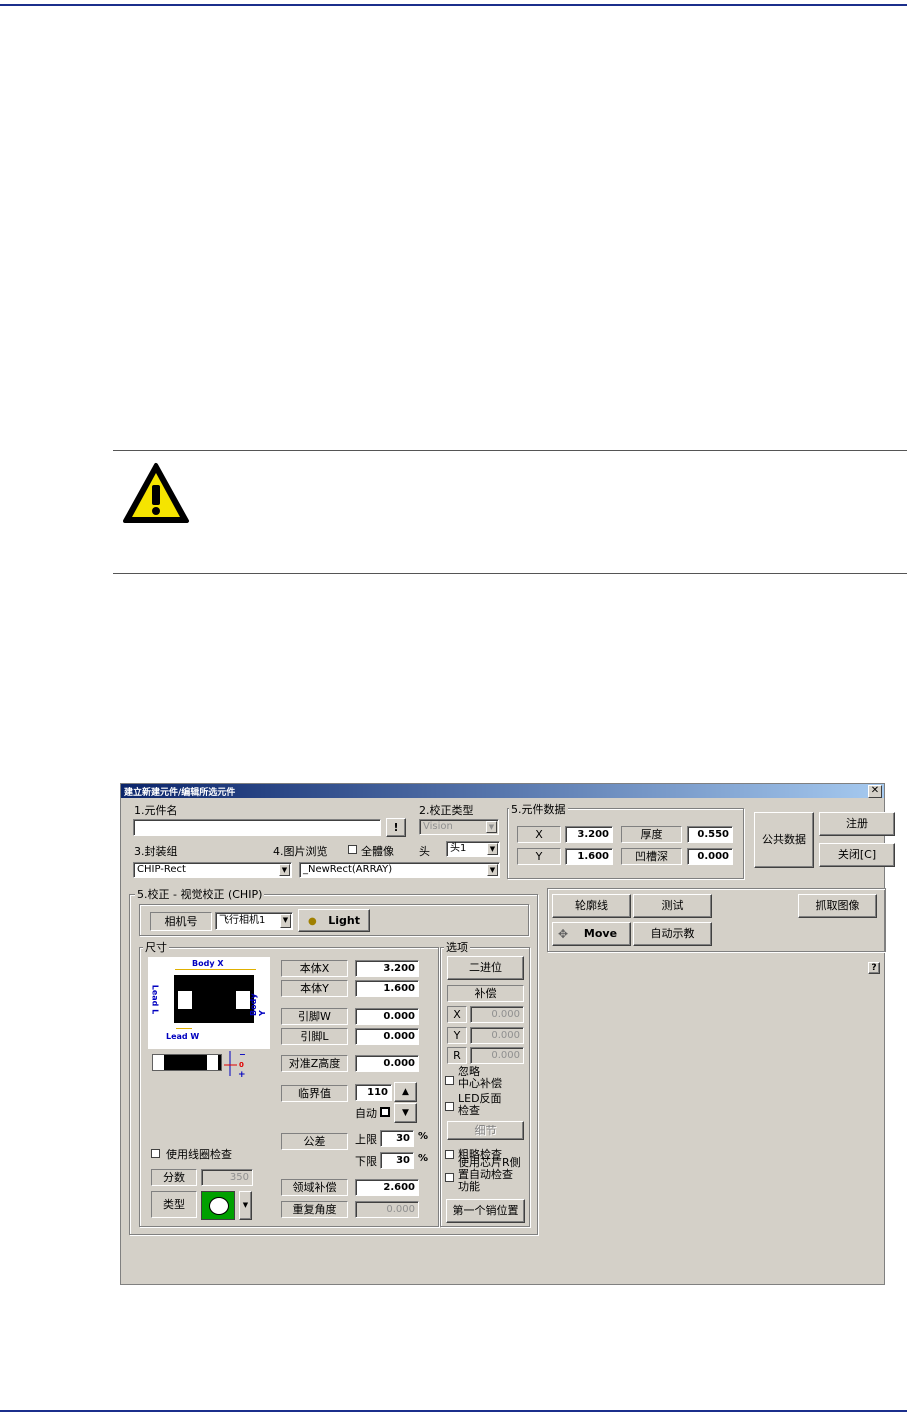  What do you see at coordinates (209, 1003) in the screenshot?
I see `chip-diagram: Body X Lead L Body Y Lead W` at bounding box center [209, 1003].